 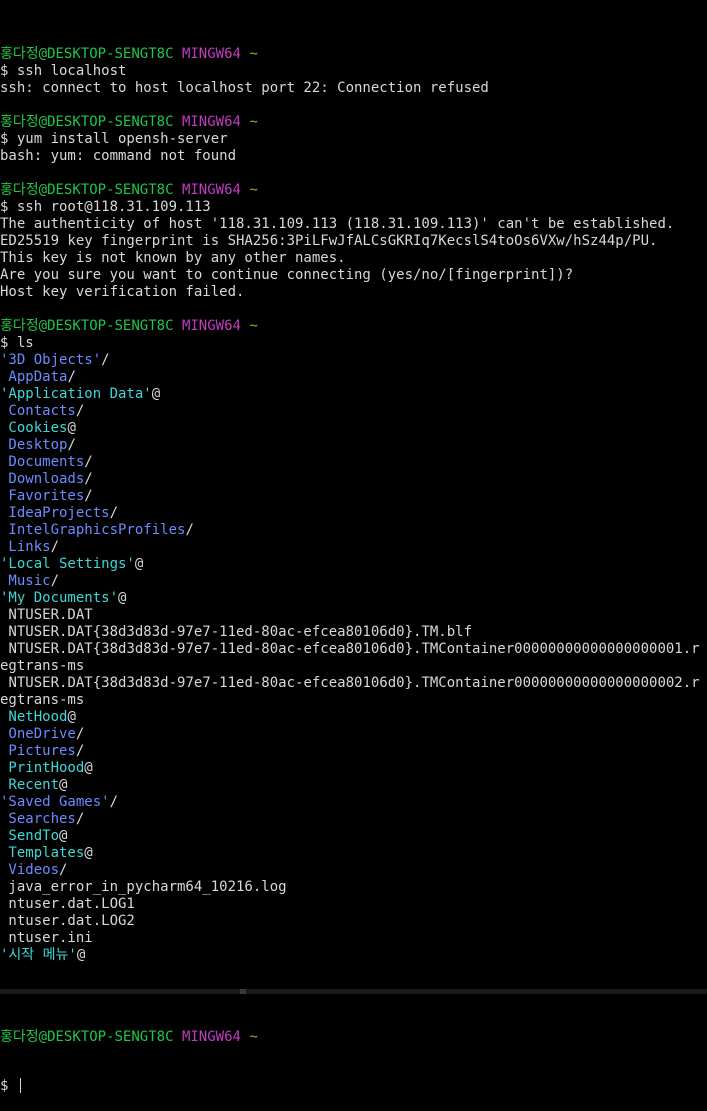 What do you see at coordinates (353, 717) in the screenshot?
I see `symlink-entry: NetHood@` at bounding box center [353, 717].